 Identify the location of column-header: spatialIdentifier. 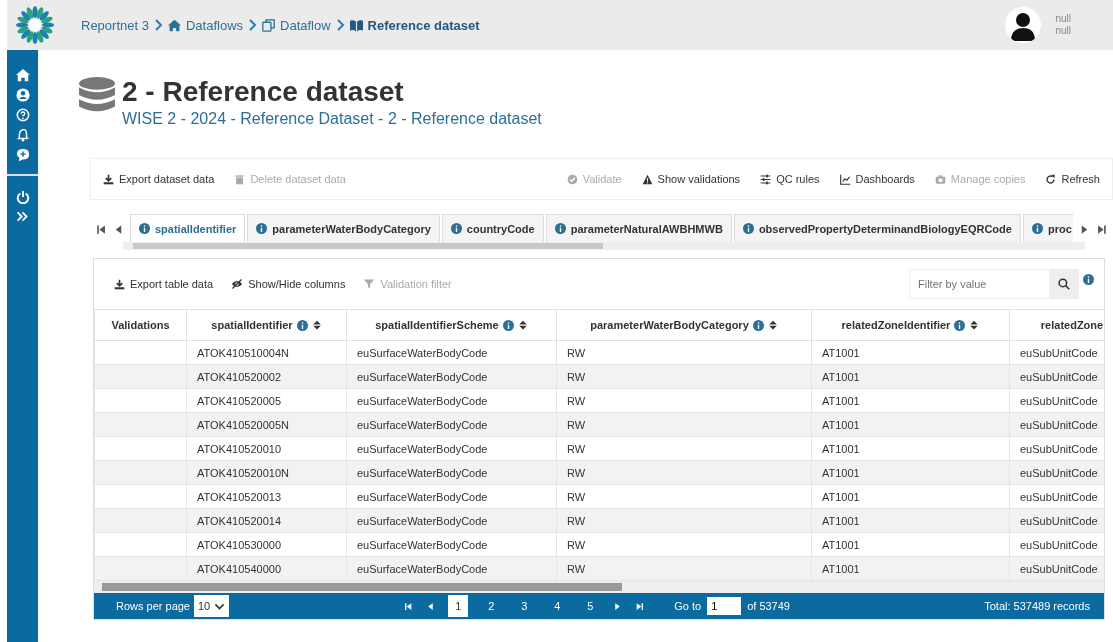
(266, 325).